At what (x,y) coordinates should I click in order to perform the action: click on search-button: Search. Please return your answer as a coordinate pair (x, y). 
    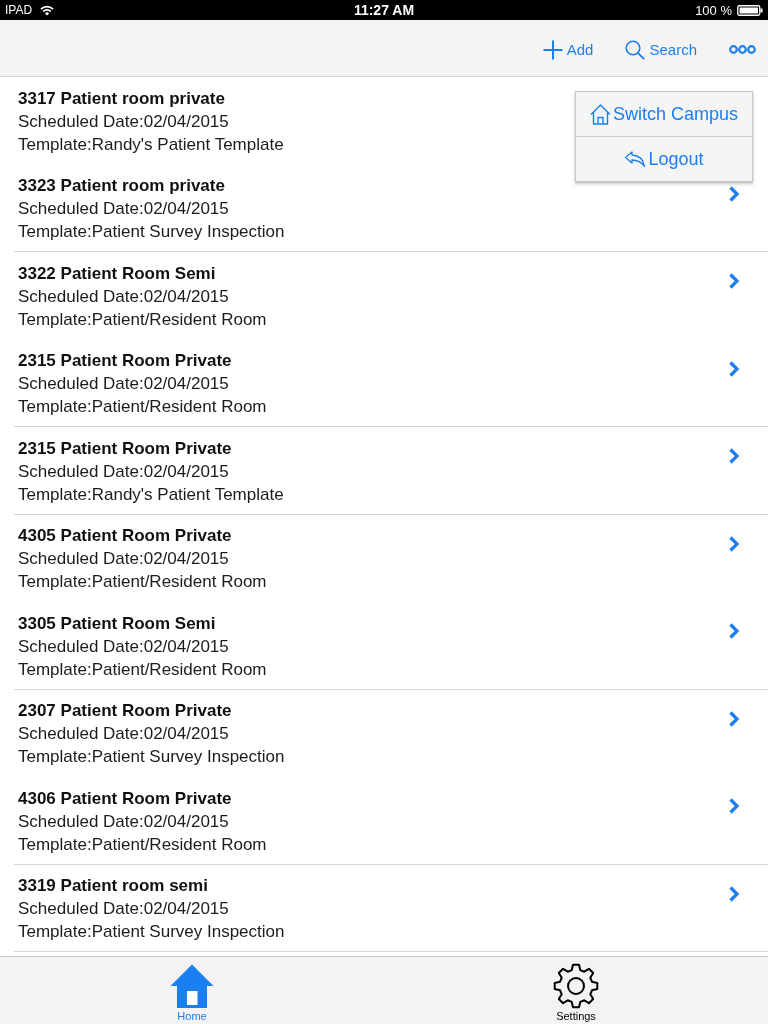
    Looking at the image, I should click on (661, 49).